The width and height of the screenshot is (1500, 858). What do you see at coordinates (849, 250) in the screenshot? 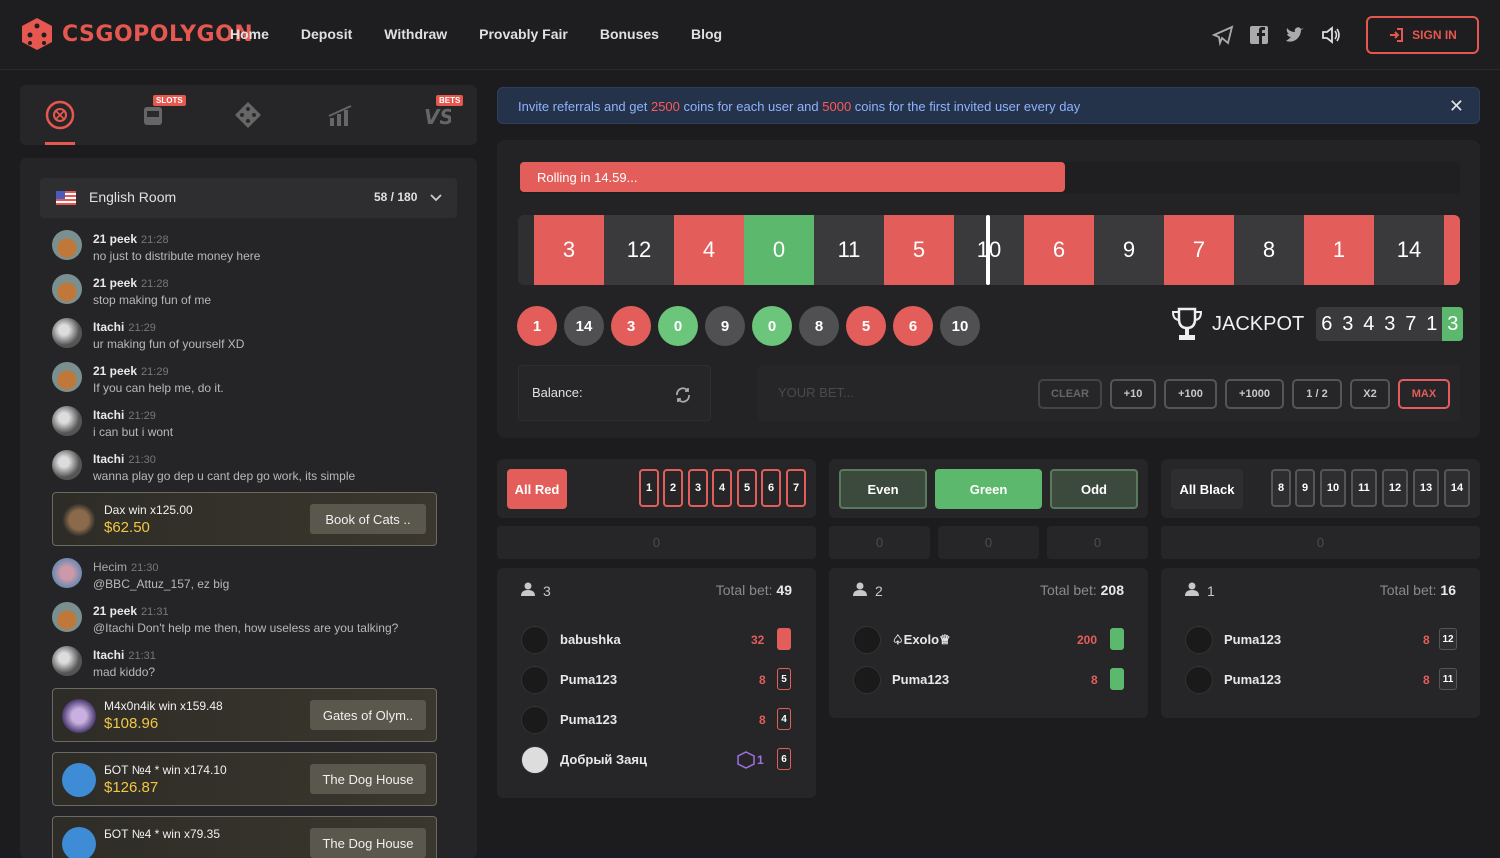
I see `strip-cell: 11` at bounding box center [849, 250].